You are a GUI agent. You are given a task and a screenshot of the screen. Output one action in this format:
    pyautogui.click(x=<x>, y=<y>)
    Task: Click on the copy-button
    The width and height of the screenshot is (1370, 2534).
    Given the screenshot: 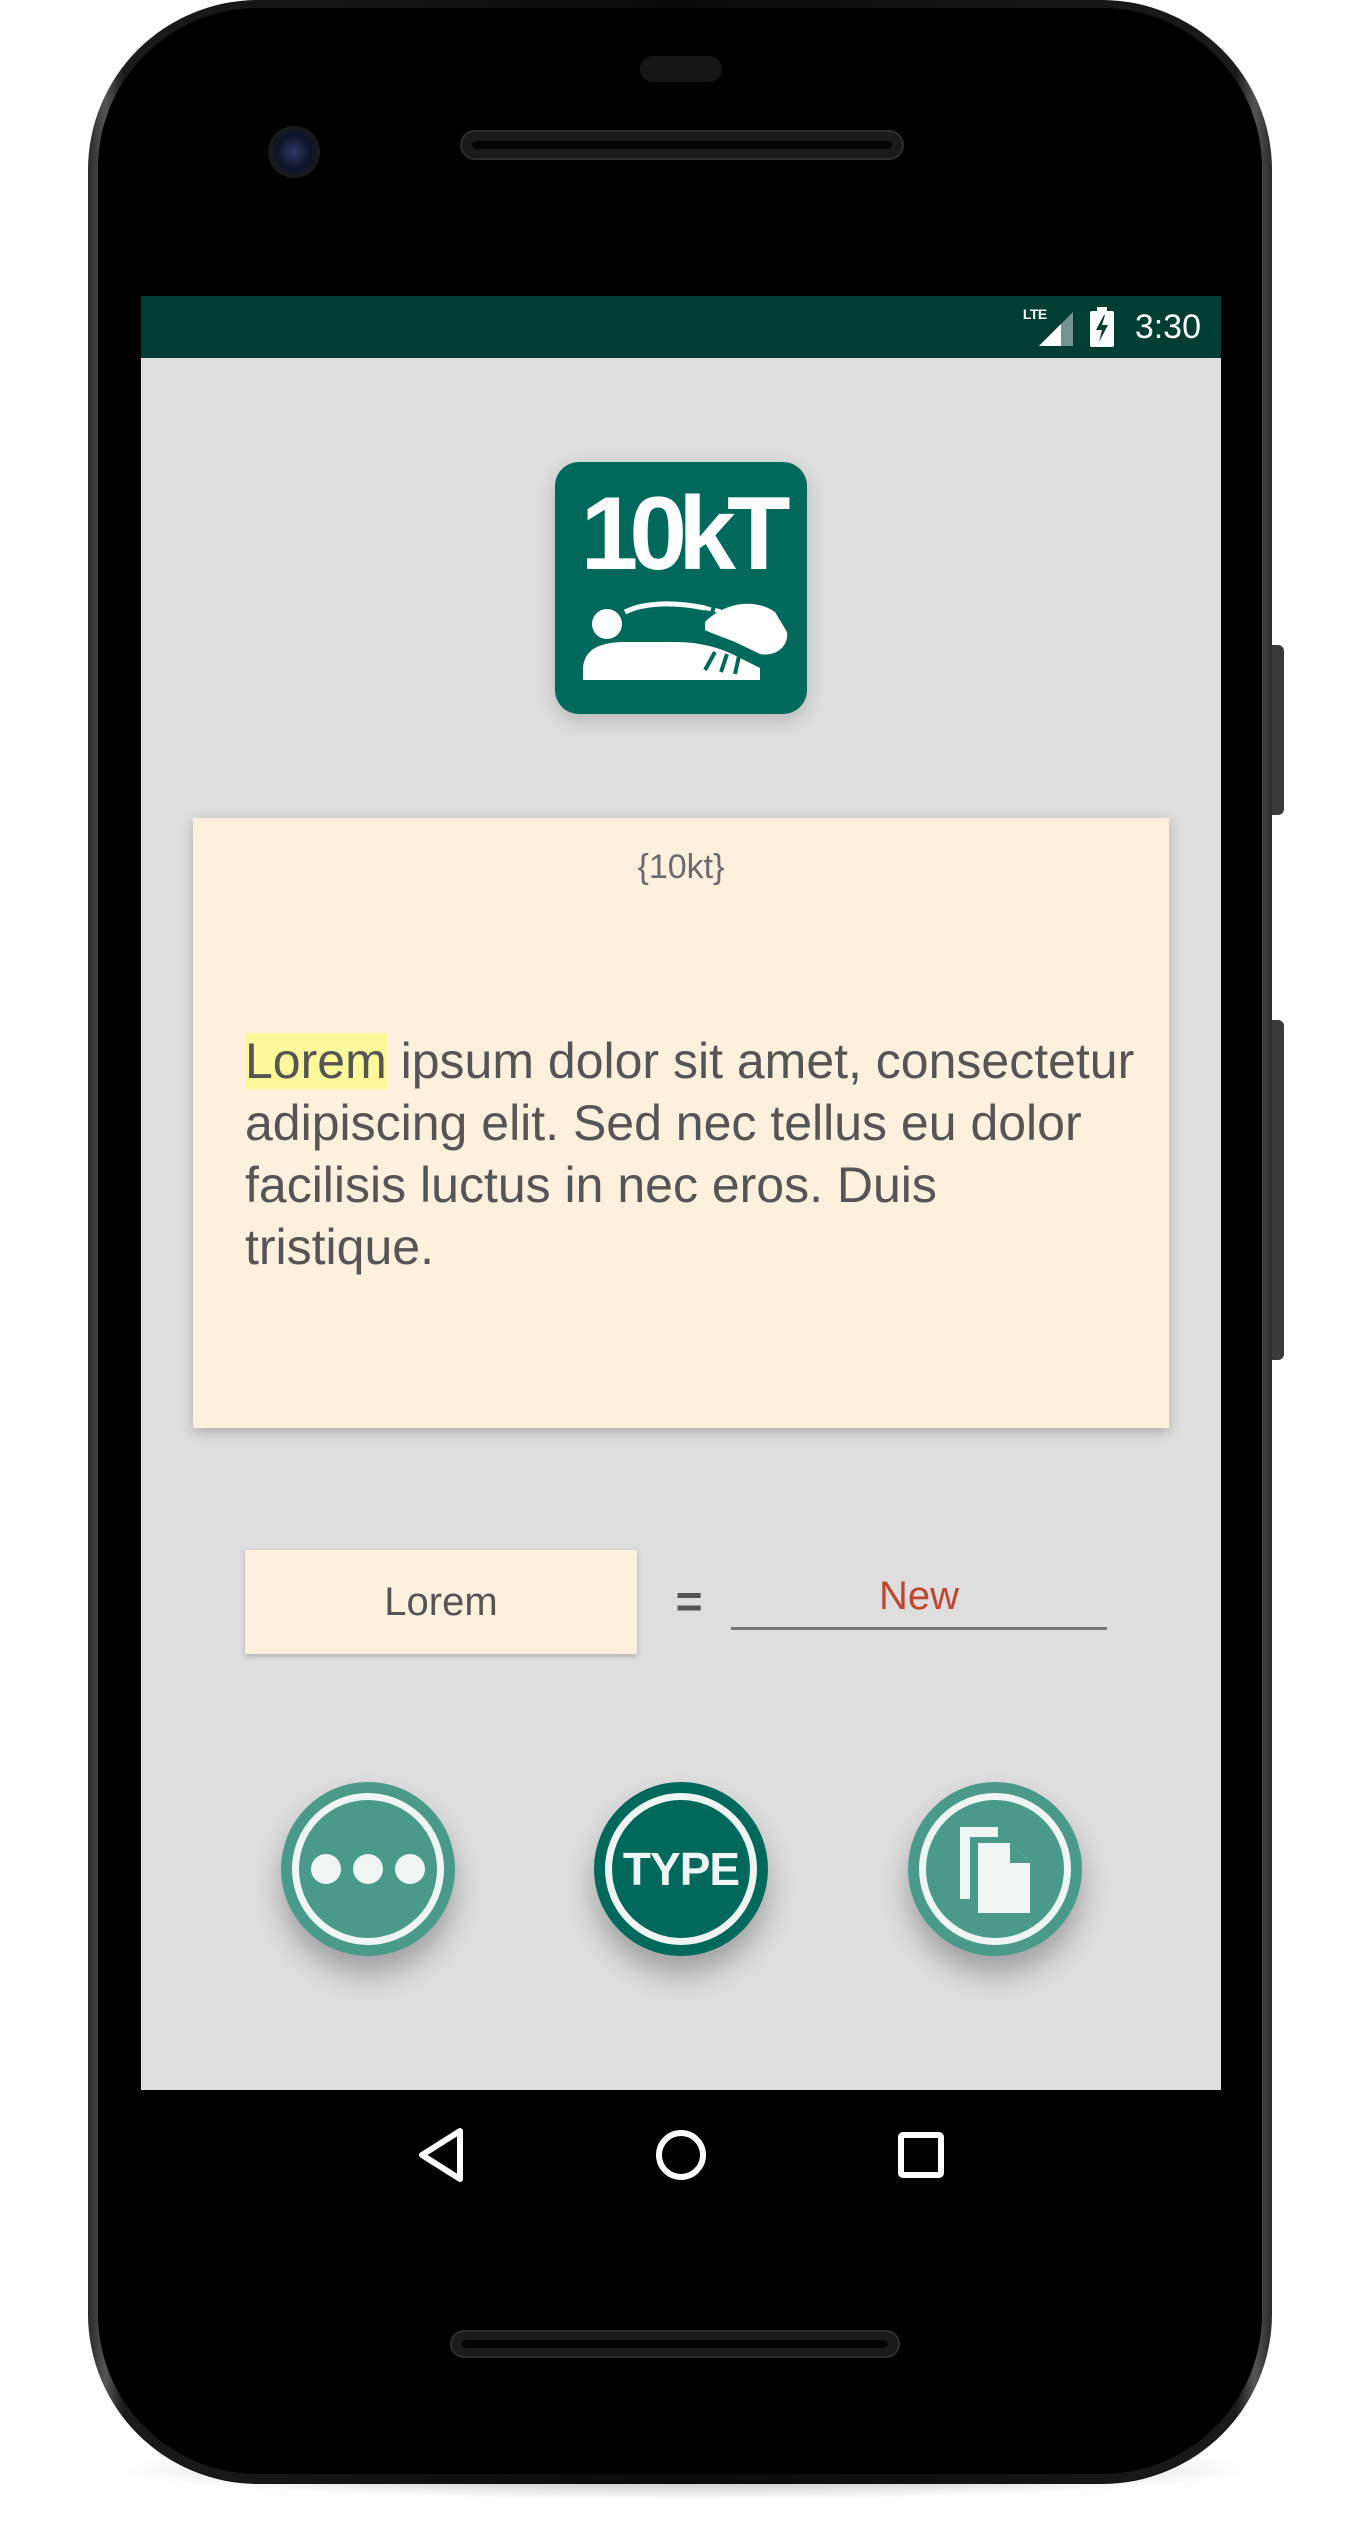 What is the action you would take?
    pyautogui.click(x=995, y=1869)
    